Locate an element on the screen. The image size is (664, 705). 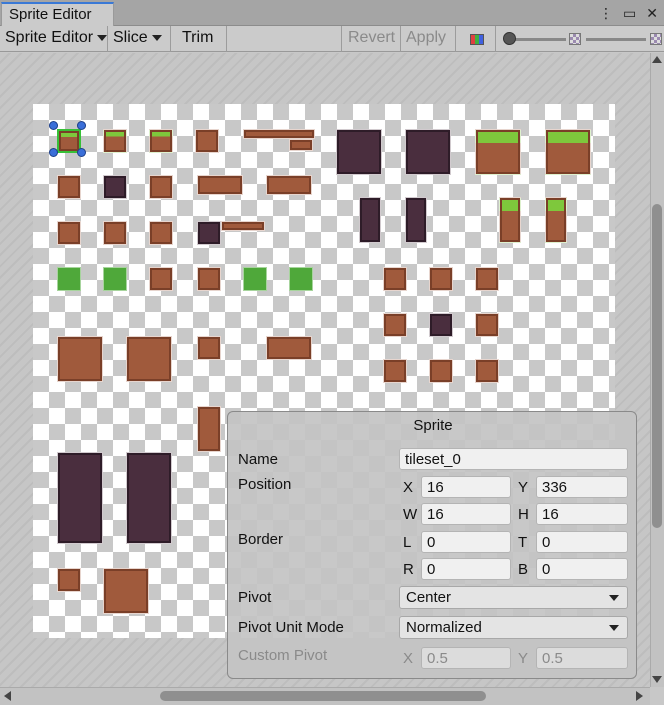
position-x-field: 16 is located at coordinates (466, 487).